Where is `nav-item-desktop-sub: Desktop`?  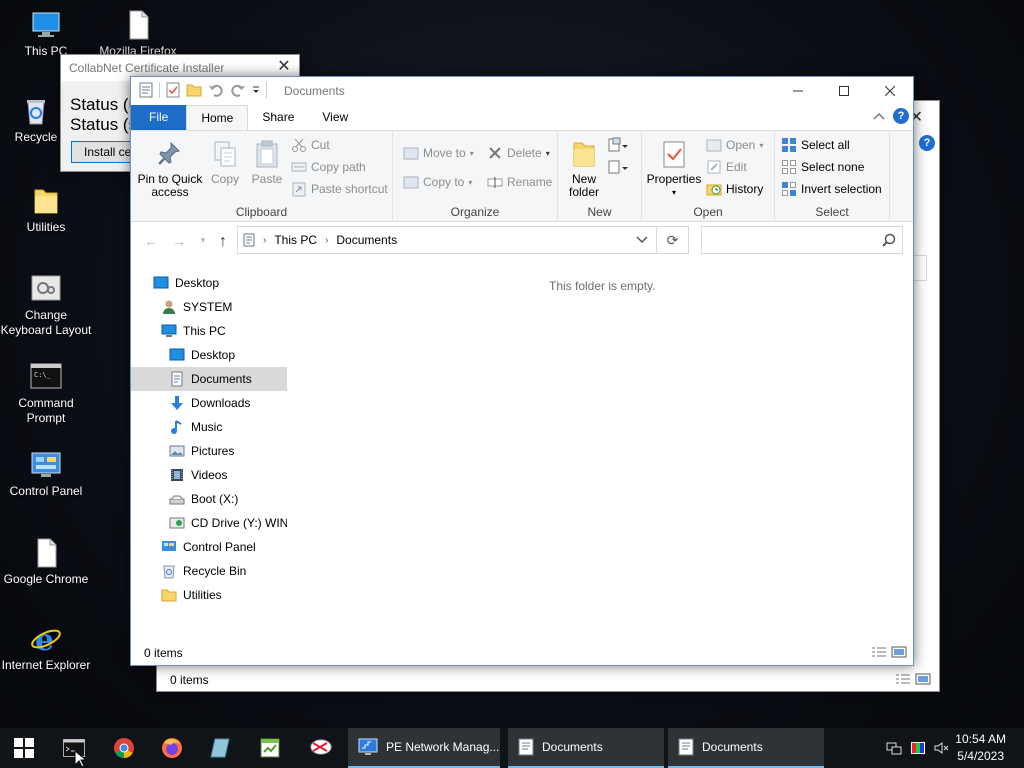 nav-item-desktop-sub: Desktop is located at coordinates (228, 355).